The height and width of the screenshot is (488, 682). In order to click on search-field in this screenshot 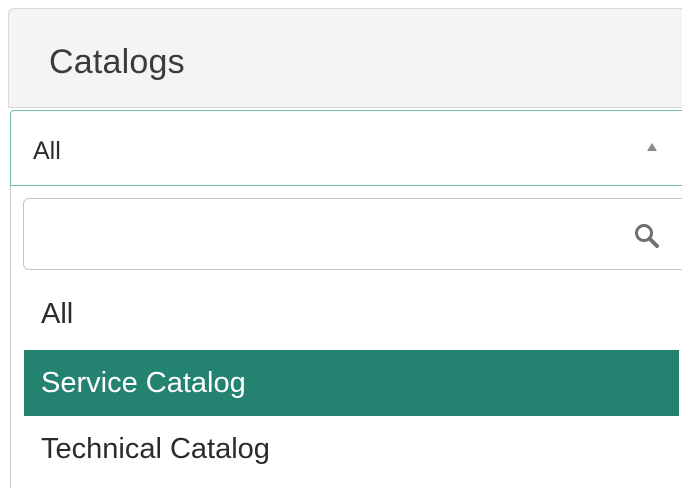, I will do `click(352, 234)`.